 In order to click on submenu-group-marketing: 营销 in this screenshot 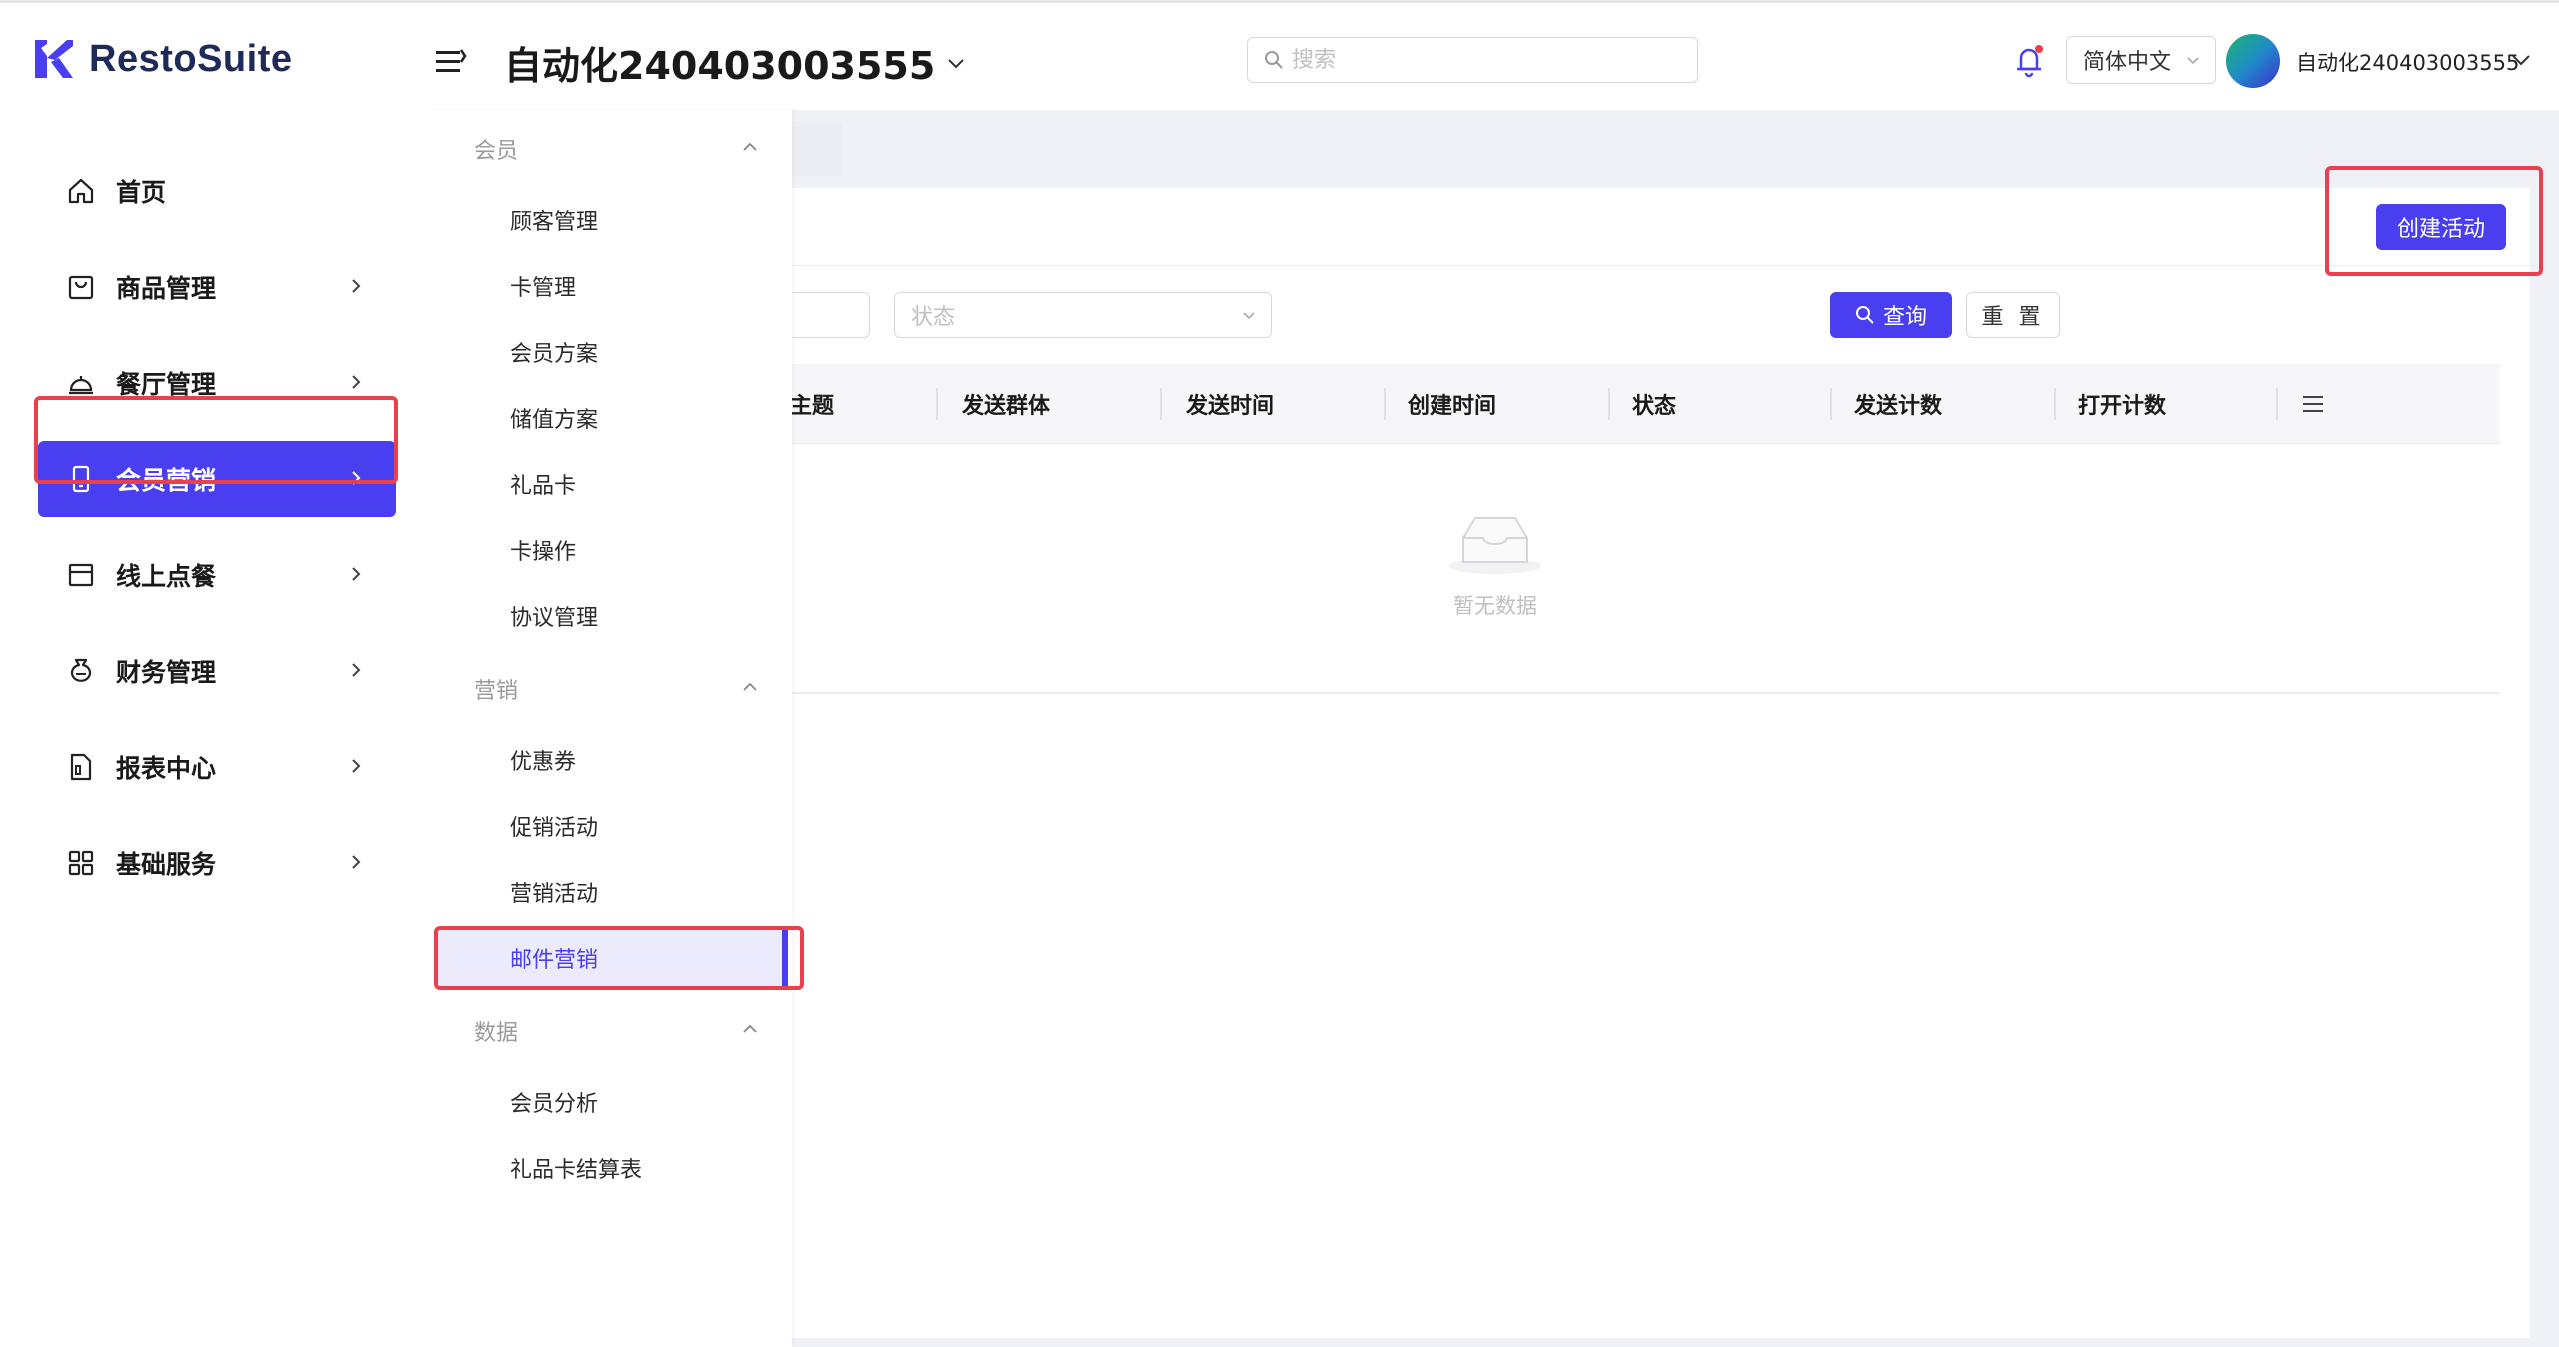, I will do `click(496, 689)`.